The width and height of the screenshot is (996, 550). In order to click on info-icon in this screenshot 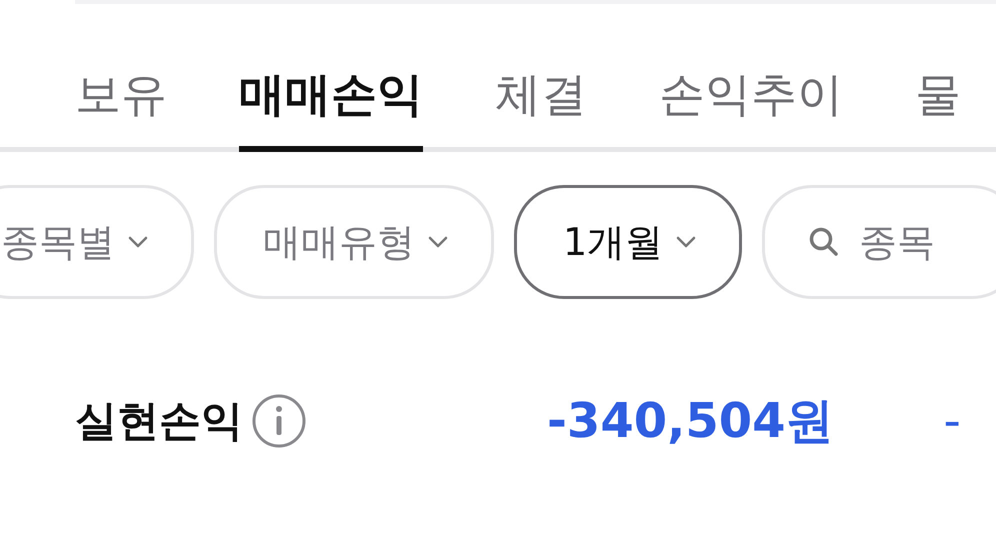, I will do `click(279, 421)`.